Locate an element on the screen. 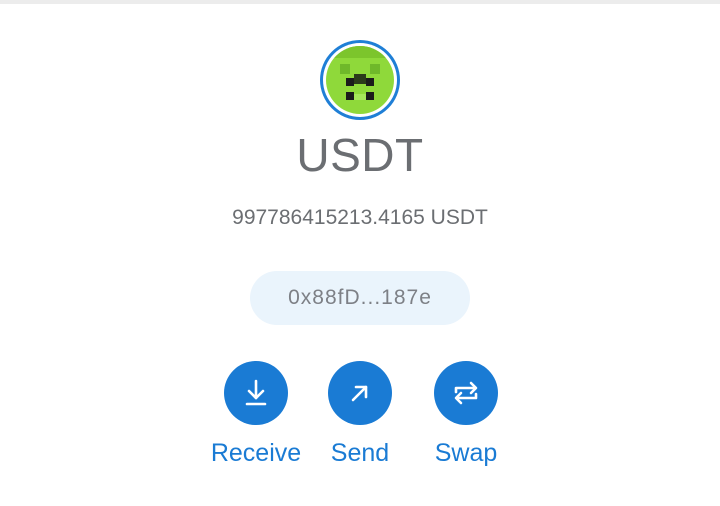 The width and height of the screenshot is (720, 506). send-button: Send is located at coordinates (360, 414).